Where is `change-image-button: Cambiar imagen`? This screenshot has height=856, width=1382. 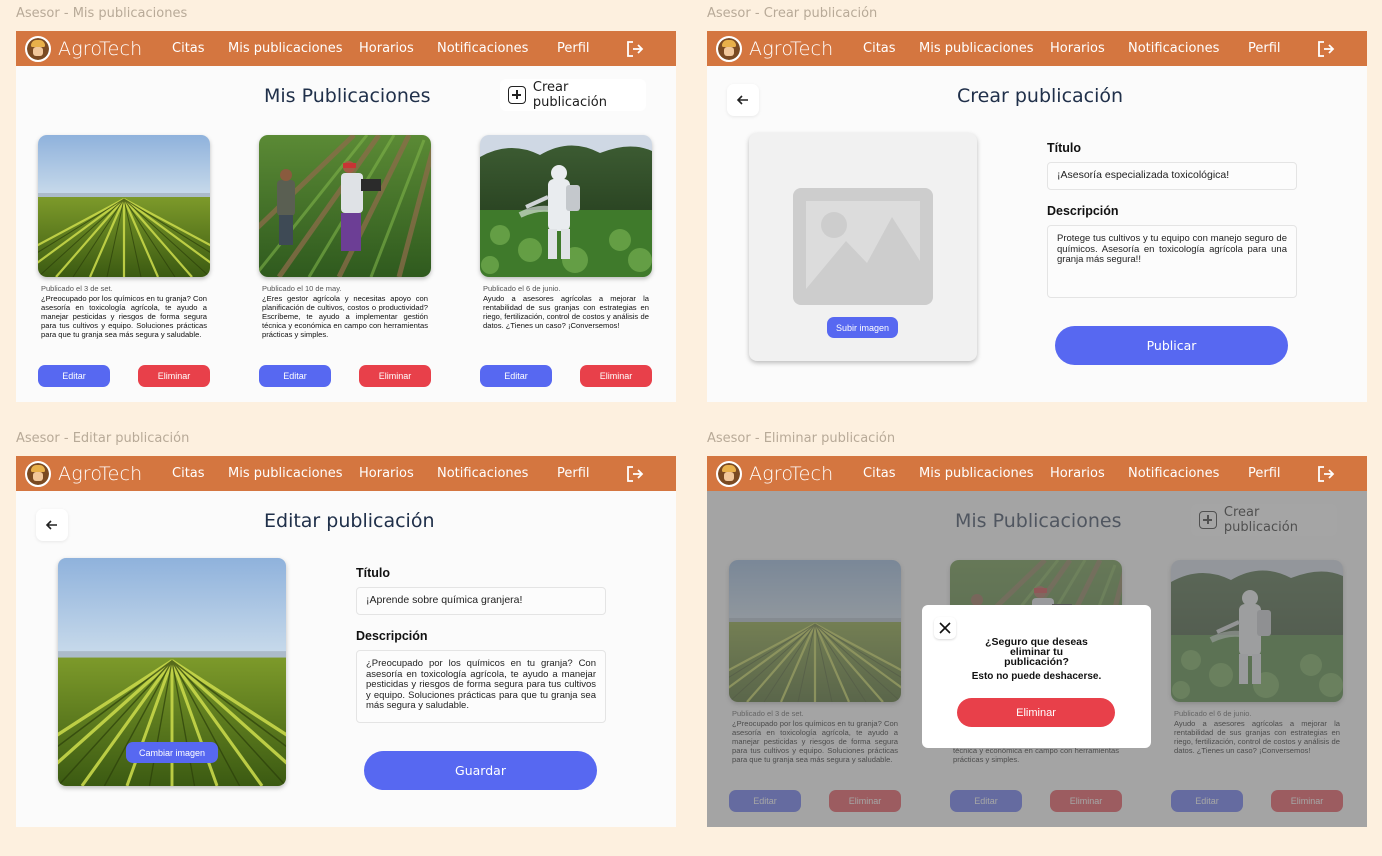 change-image-button: Cambiar imagen is located at coordinates (172, 752).